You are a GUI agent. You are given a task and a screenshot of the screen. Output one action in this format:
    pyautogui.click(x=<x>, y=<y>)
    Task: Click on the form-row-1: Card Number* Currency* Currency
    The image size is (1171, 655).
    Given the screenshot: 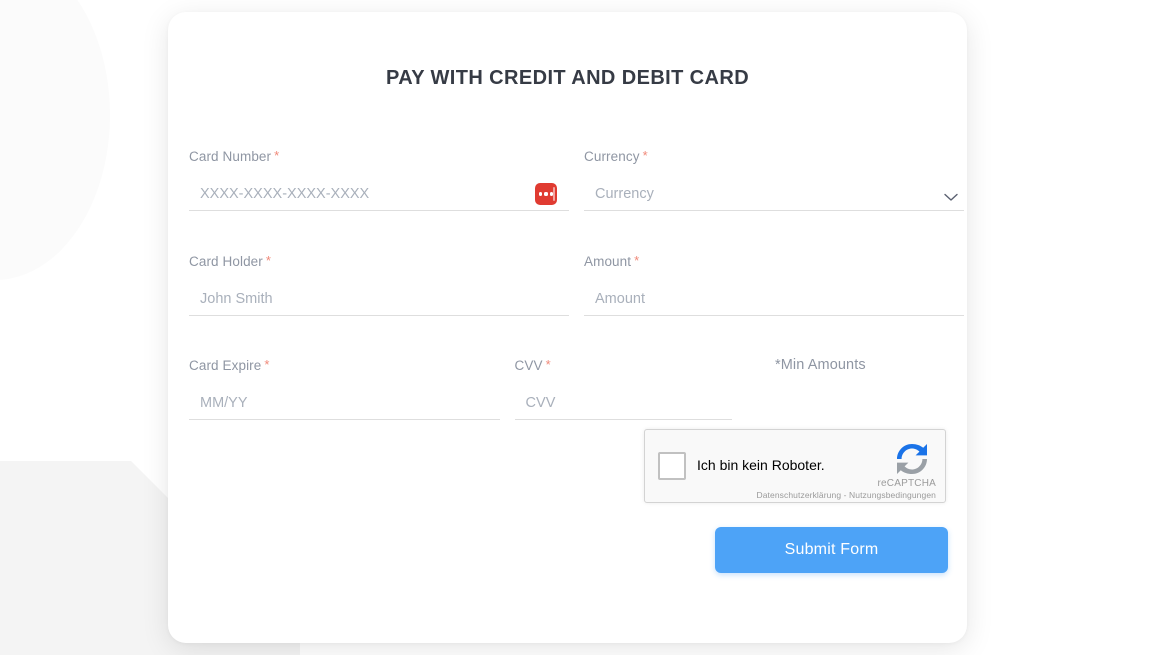 What is the action you would take?
    pyautogui.click(x=578, y=179)
    